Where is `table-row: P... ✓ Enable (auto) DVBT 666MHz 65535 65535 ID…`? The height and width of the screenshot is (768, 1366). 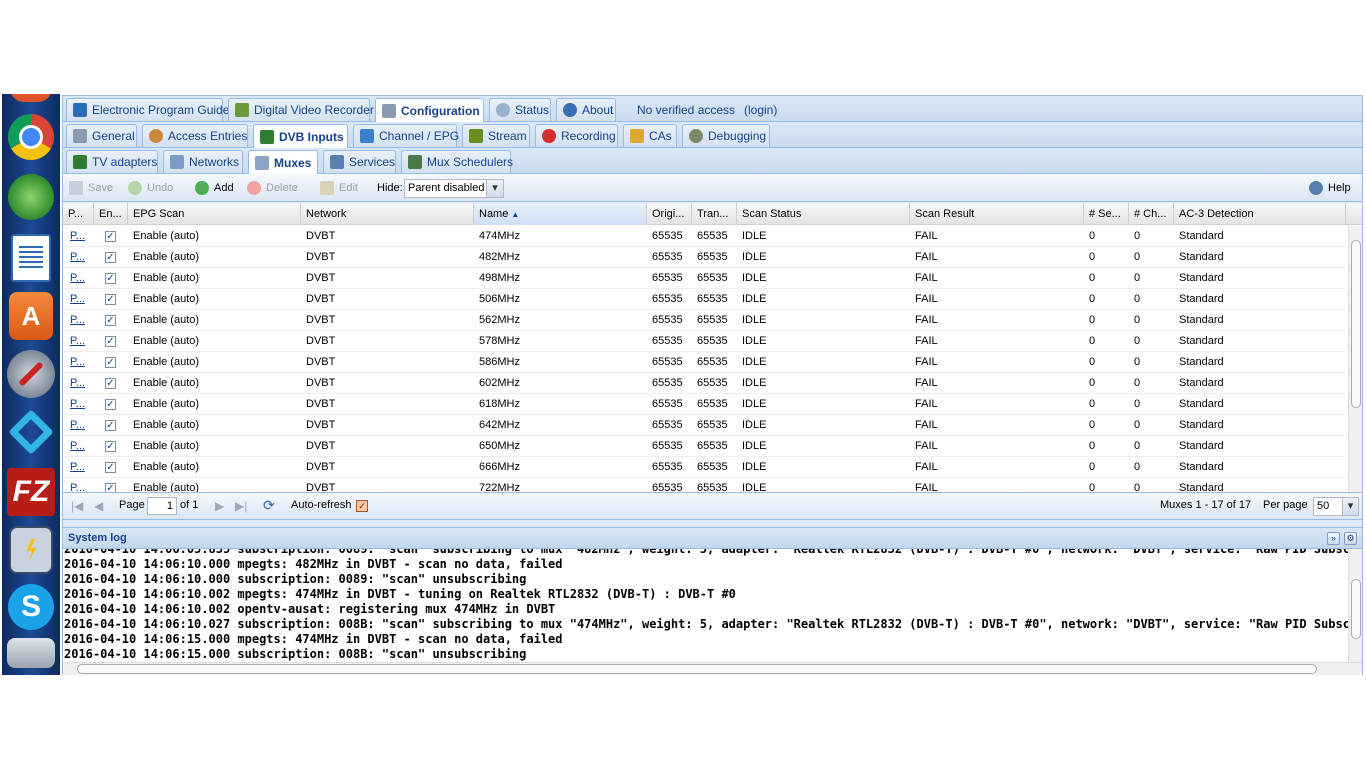 table-row: P... ✓ Enable (auto) DVBT 666MHz 65535 65535 ID… is located at coordinates (704, 467).